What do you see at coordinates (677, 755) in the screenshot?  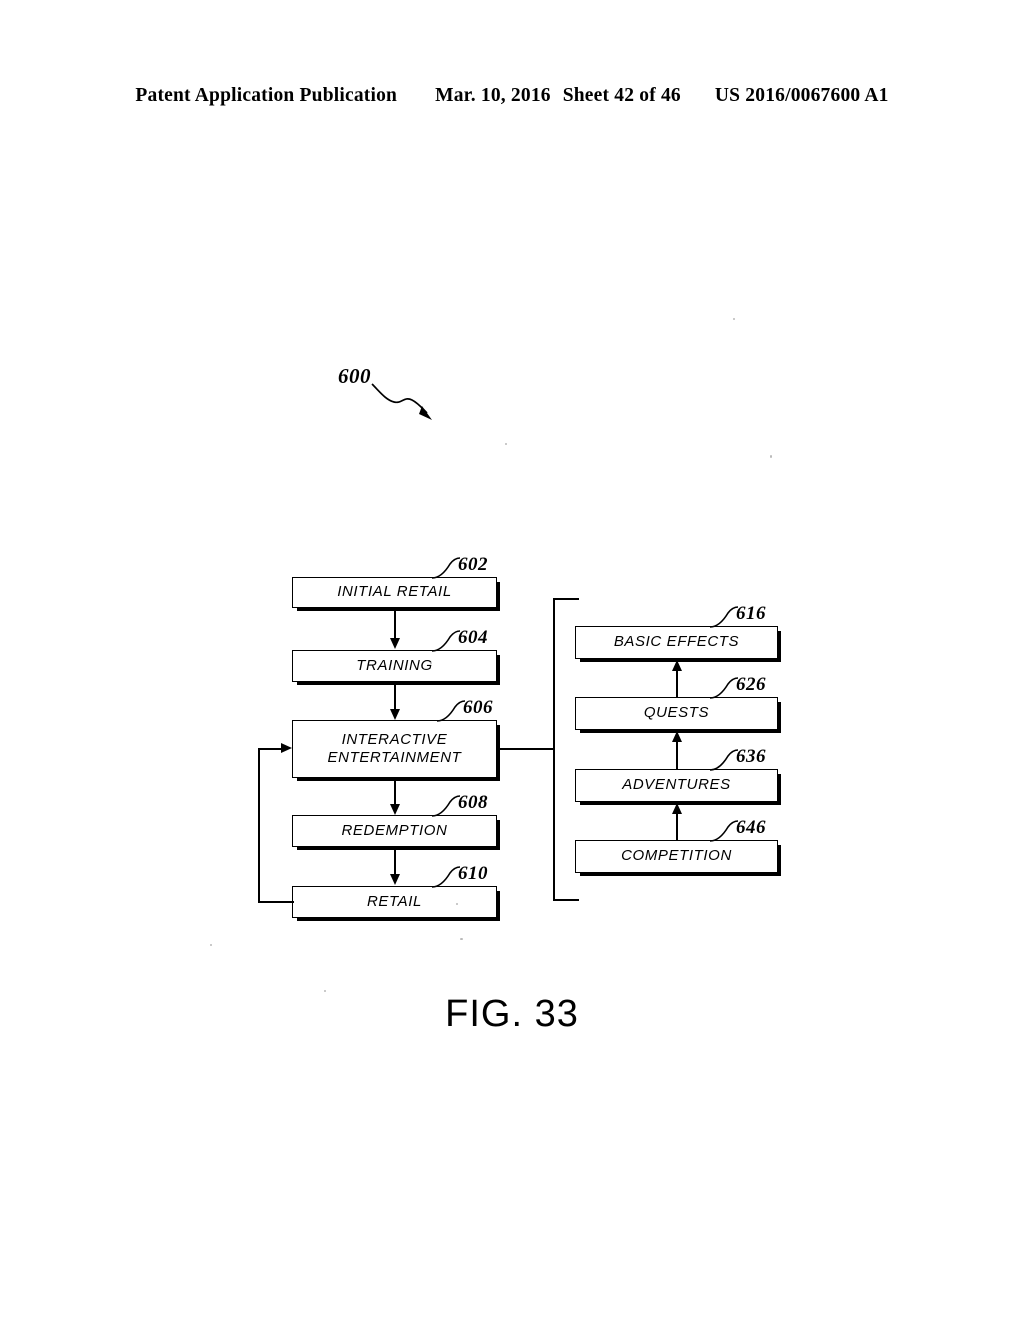 I see `connector-adventures-to-quests` at bounding box center [677, 755].